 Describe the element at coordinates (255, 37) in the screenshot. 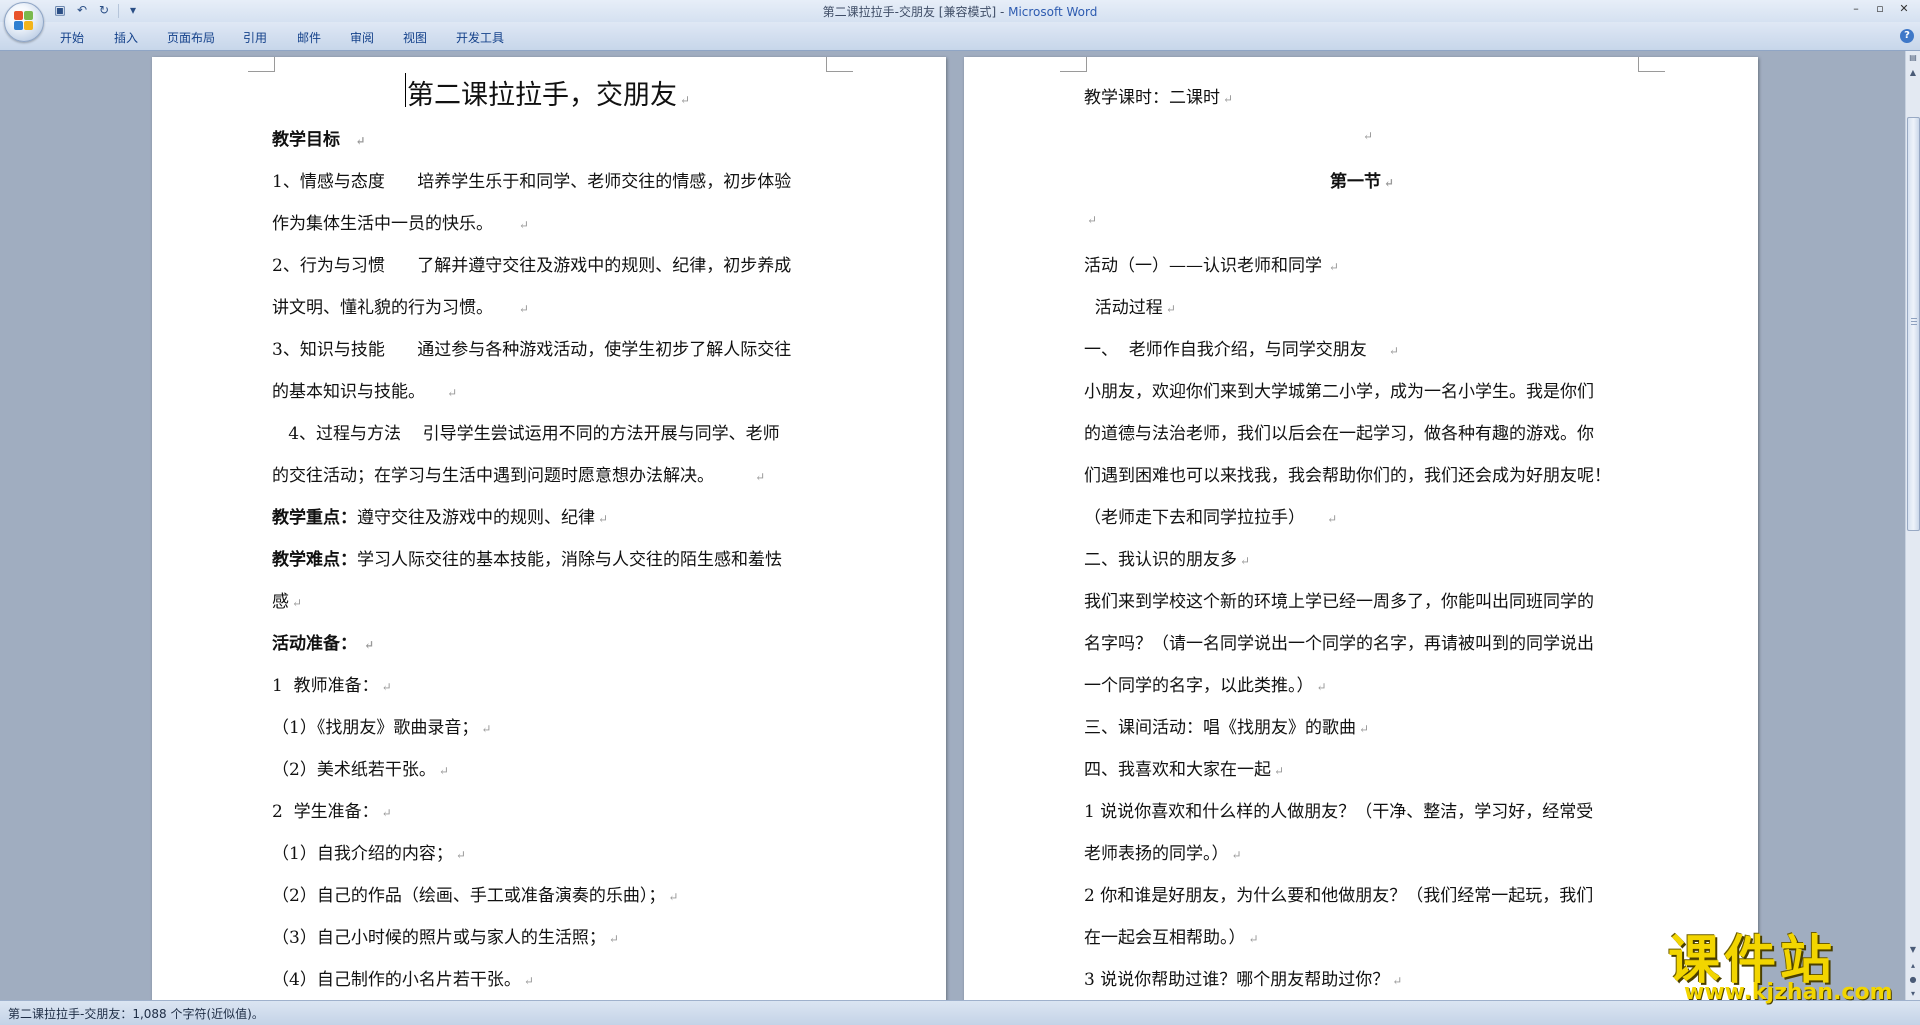

I see `tab-references: 引用` at that location.